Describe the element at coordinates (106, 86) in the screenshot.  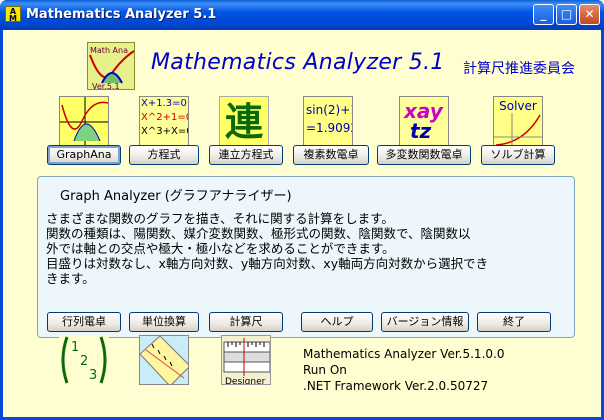
I see `logo-text-bottom: Ver.5.1` at that location.